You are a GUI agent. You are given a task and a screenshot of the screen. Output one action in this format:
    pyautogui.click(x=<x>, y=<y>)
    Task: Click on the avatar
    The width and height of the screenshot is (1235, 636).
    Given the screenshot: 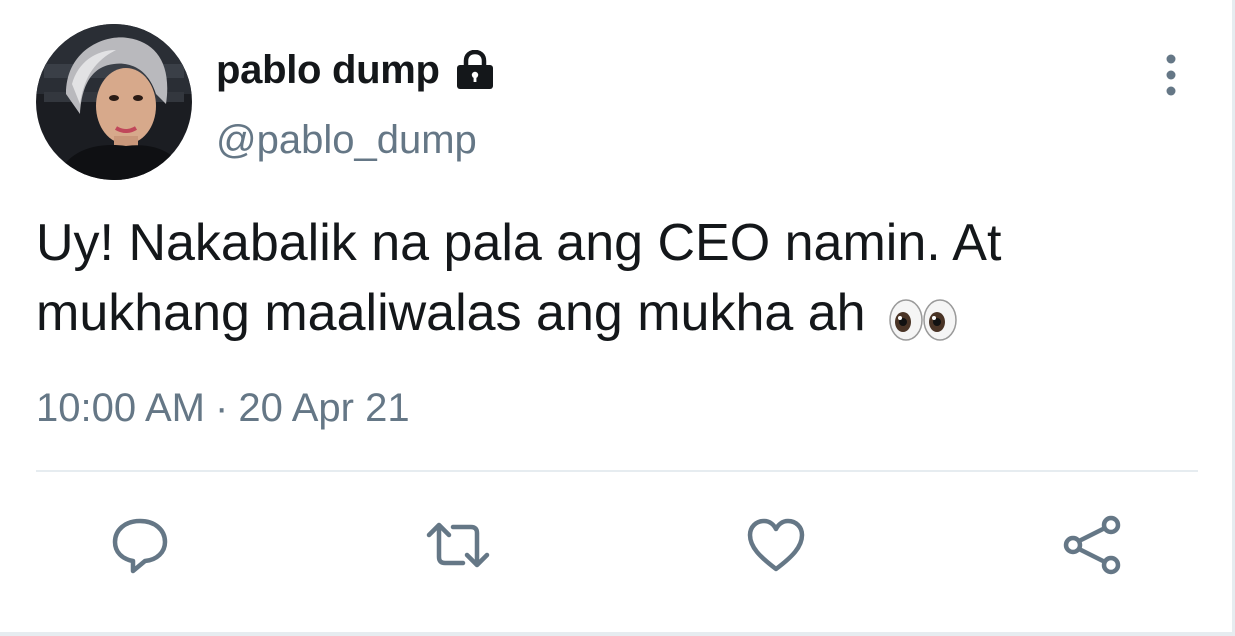 What is the action you would take?
    pyautogui.click(x=114, y=102)
    